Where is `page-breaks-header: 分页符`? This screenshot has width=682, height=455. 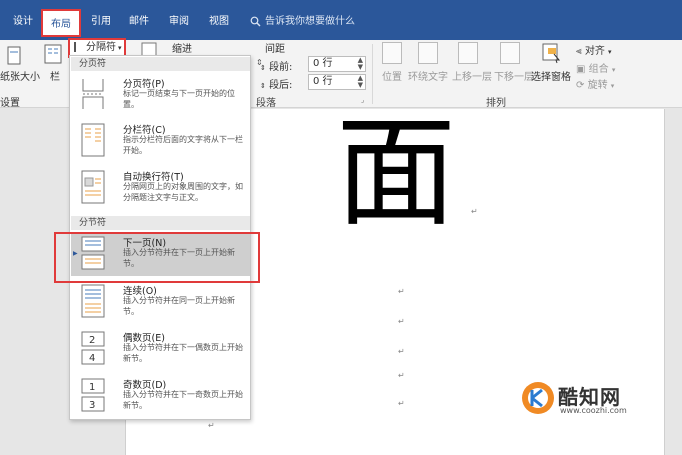
page-breaks-header: 分页符 is located at coordinates (160, 64).